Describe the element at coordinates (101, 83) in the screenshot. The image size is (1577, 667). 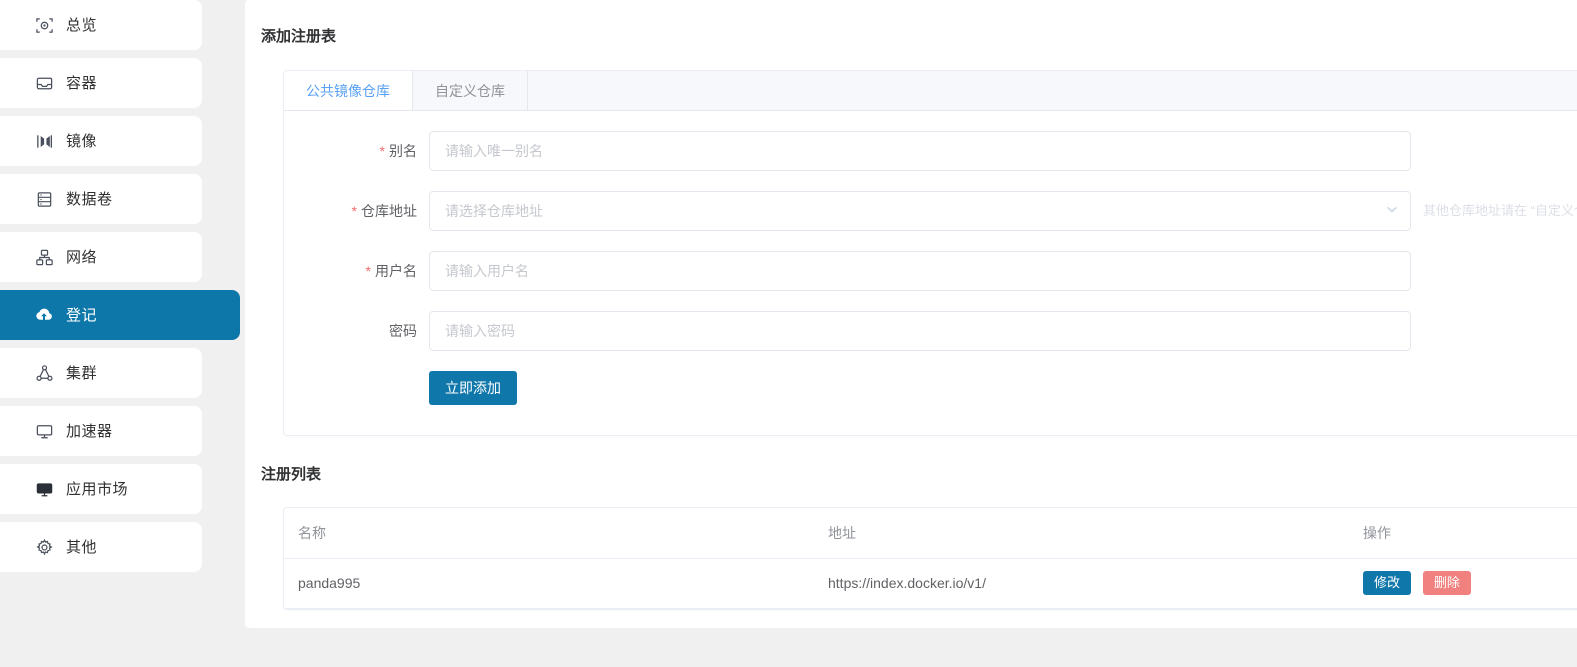
I see `sidebar-item-containers: 容器` at that location.